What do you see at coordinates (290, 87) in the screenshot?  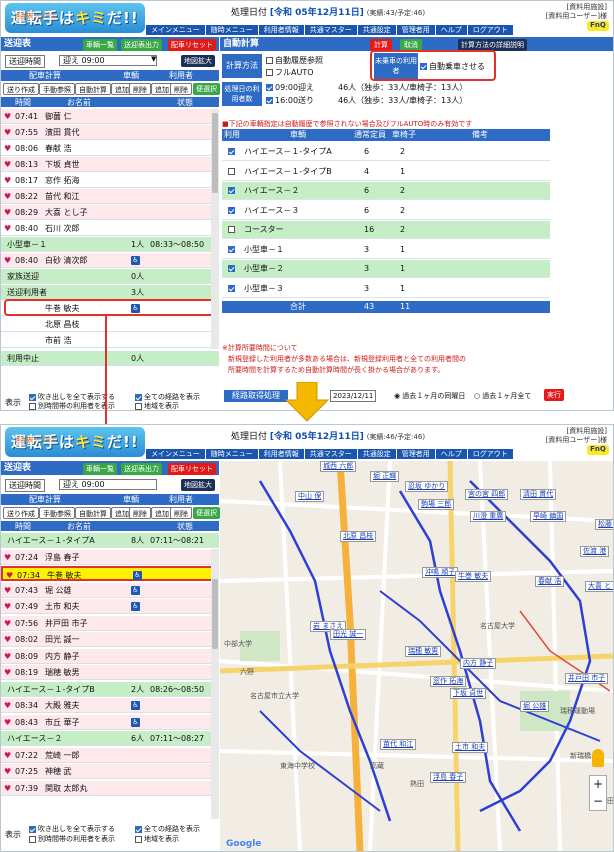 I see `day-row-1: 09:00迎え` at bounding box center [290, 87].